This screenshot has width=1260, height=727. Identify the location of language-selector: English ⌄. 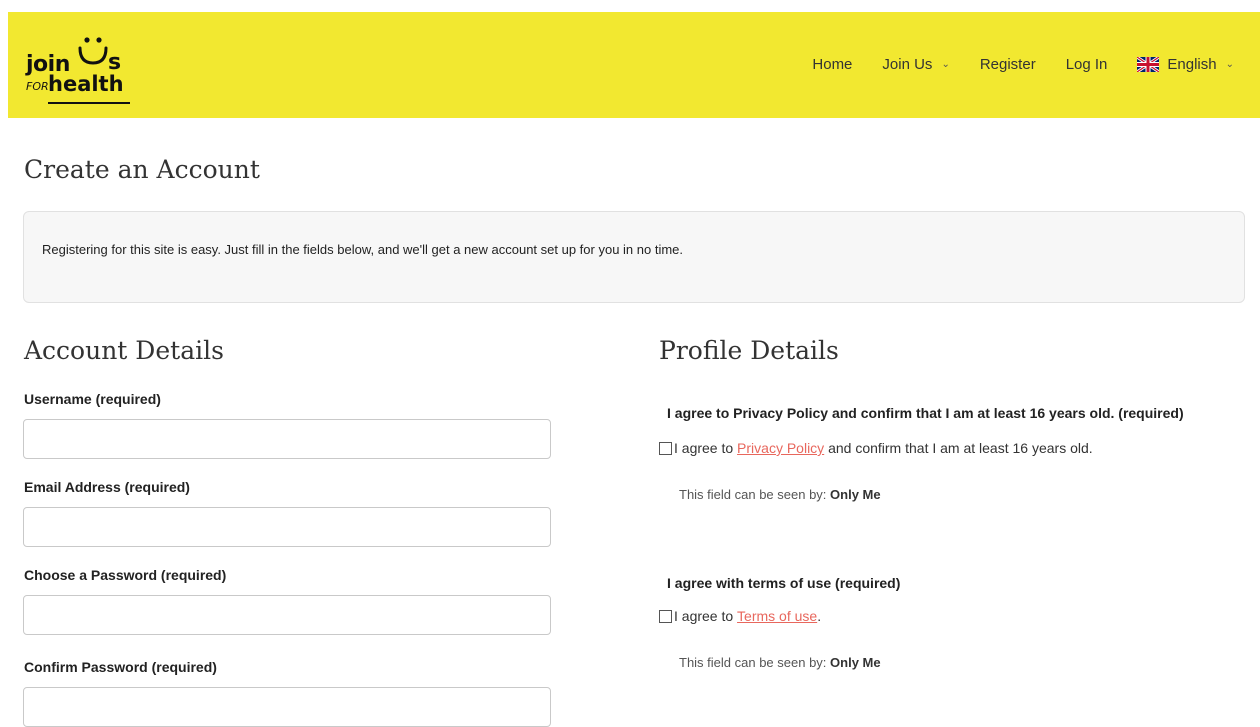
(1185, 64).